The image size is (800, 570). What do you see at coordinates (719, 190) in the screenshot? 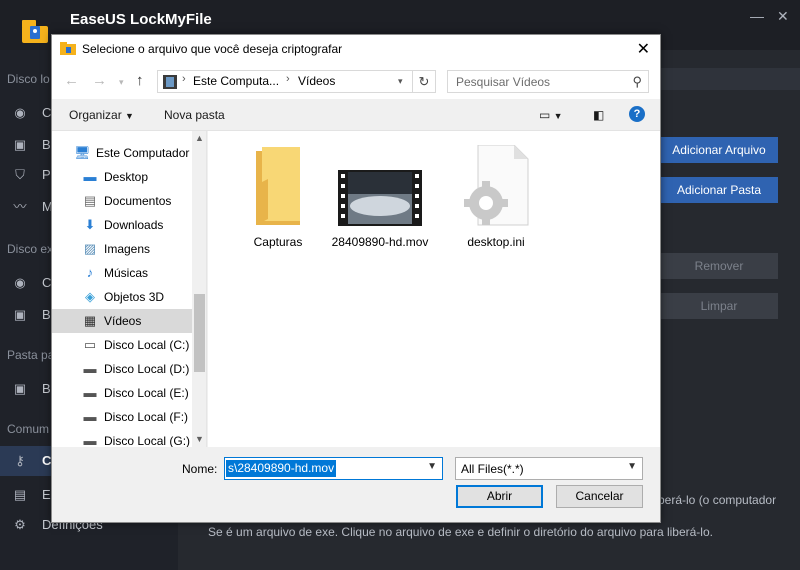
I see `add-folder-button: Adicionar Pasta` at bounding box center [719, 190].